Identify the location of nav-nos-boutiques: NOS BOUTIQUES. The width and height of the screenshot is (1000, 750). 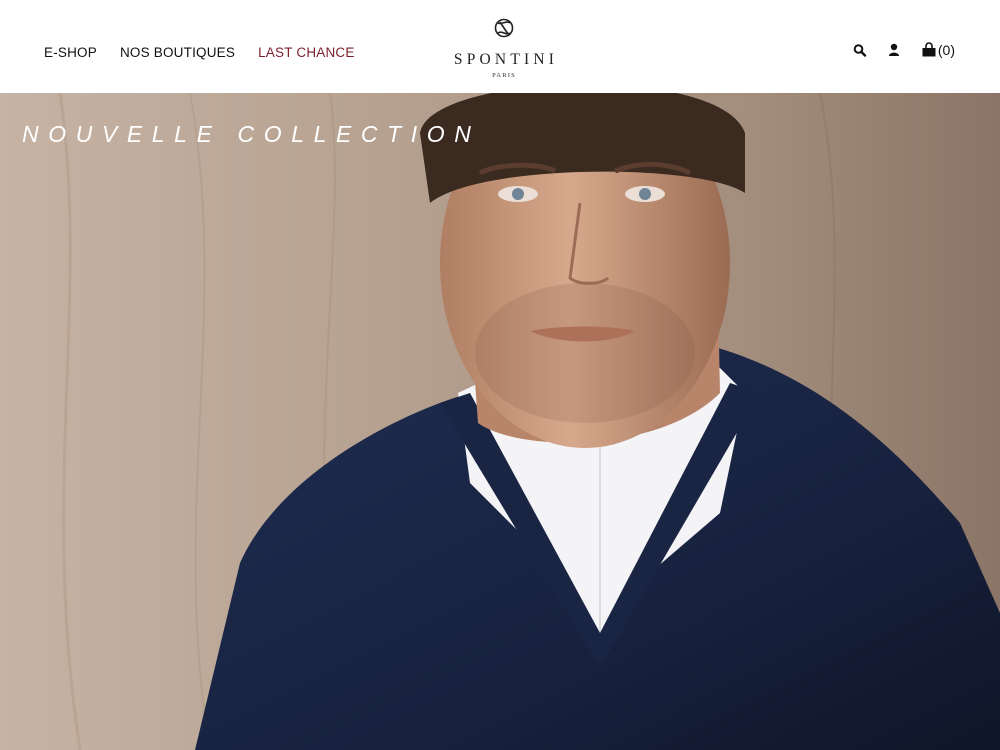
(177, 52).